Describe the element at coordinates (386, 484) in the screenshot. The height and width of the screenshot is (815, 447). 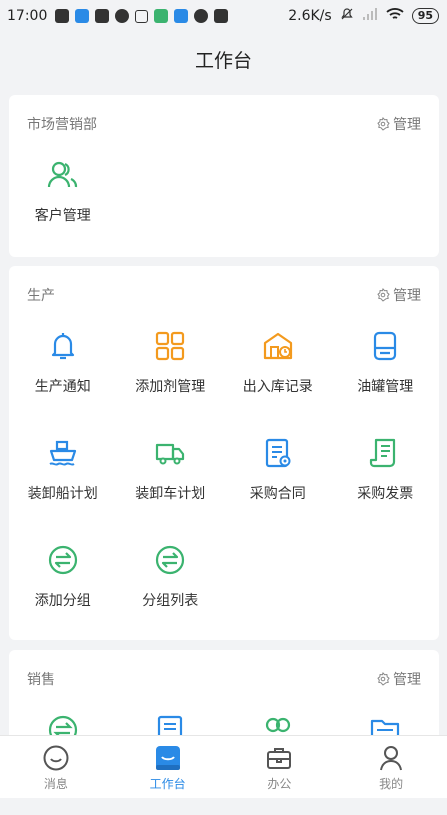
I see `item-purchase-invoice: 采购发票` at that location.